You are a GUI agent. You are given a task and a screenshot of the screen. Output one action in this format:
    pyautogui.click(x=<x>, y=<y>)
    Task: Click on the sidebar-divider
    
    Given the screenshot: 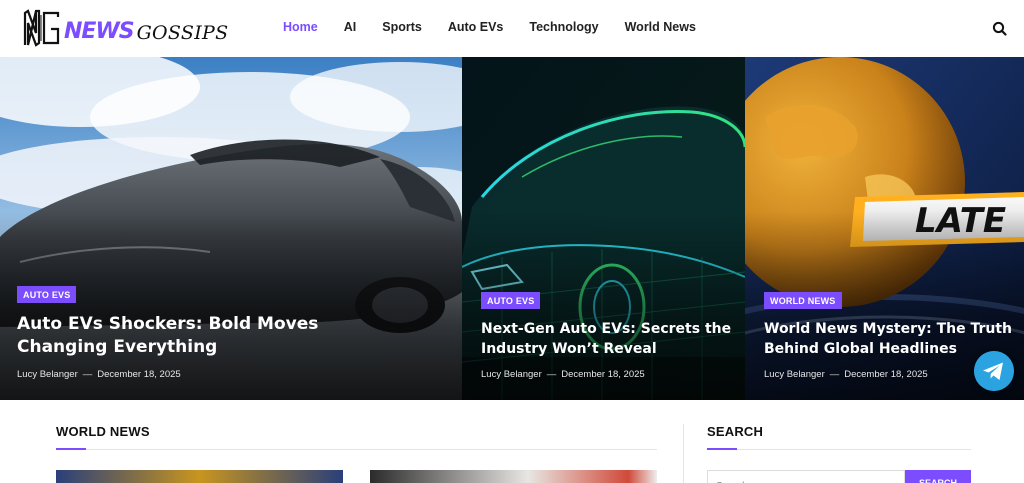 What is the action you would take?
    pyautogui.click(x=683, y=453)
    